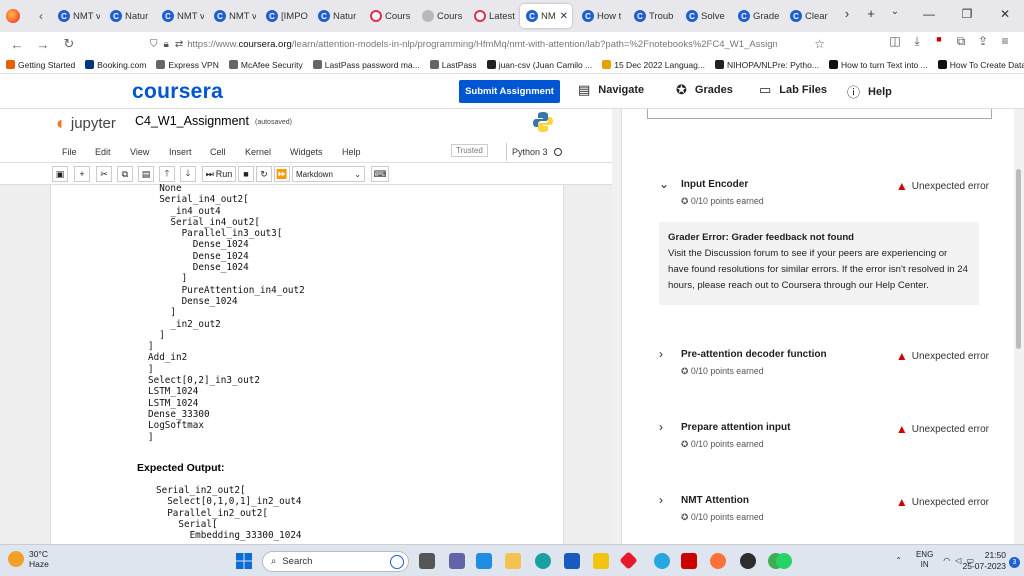  What do you see at coordinates (898, 560) in the screenshot?
I see `chevron-up-icon: ⌃` at bounding box center [898, 560].